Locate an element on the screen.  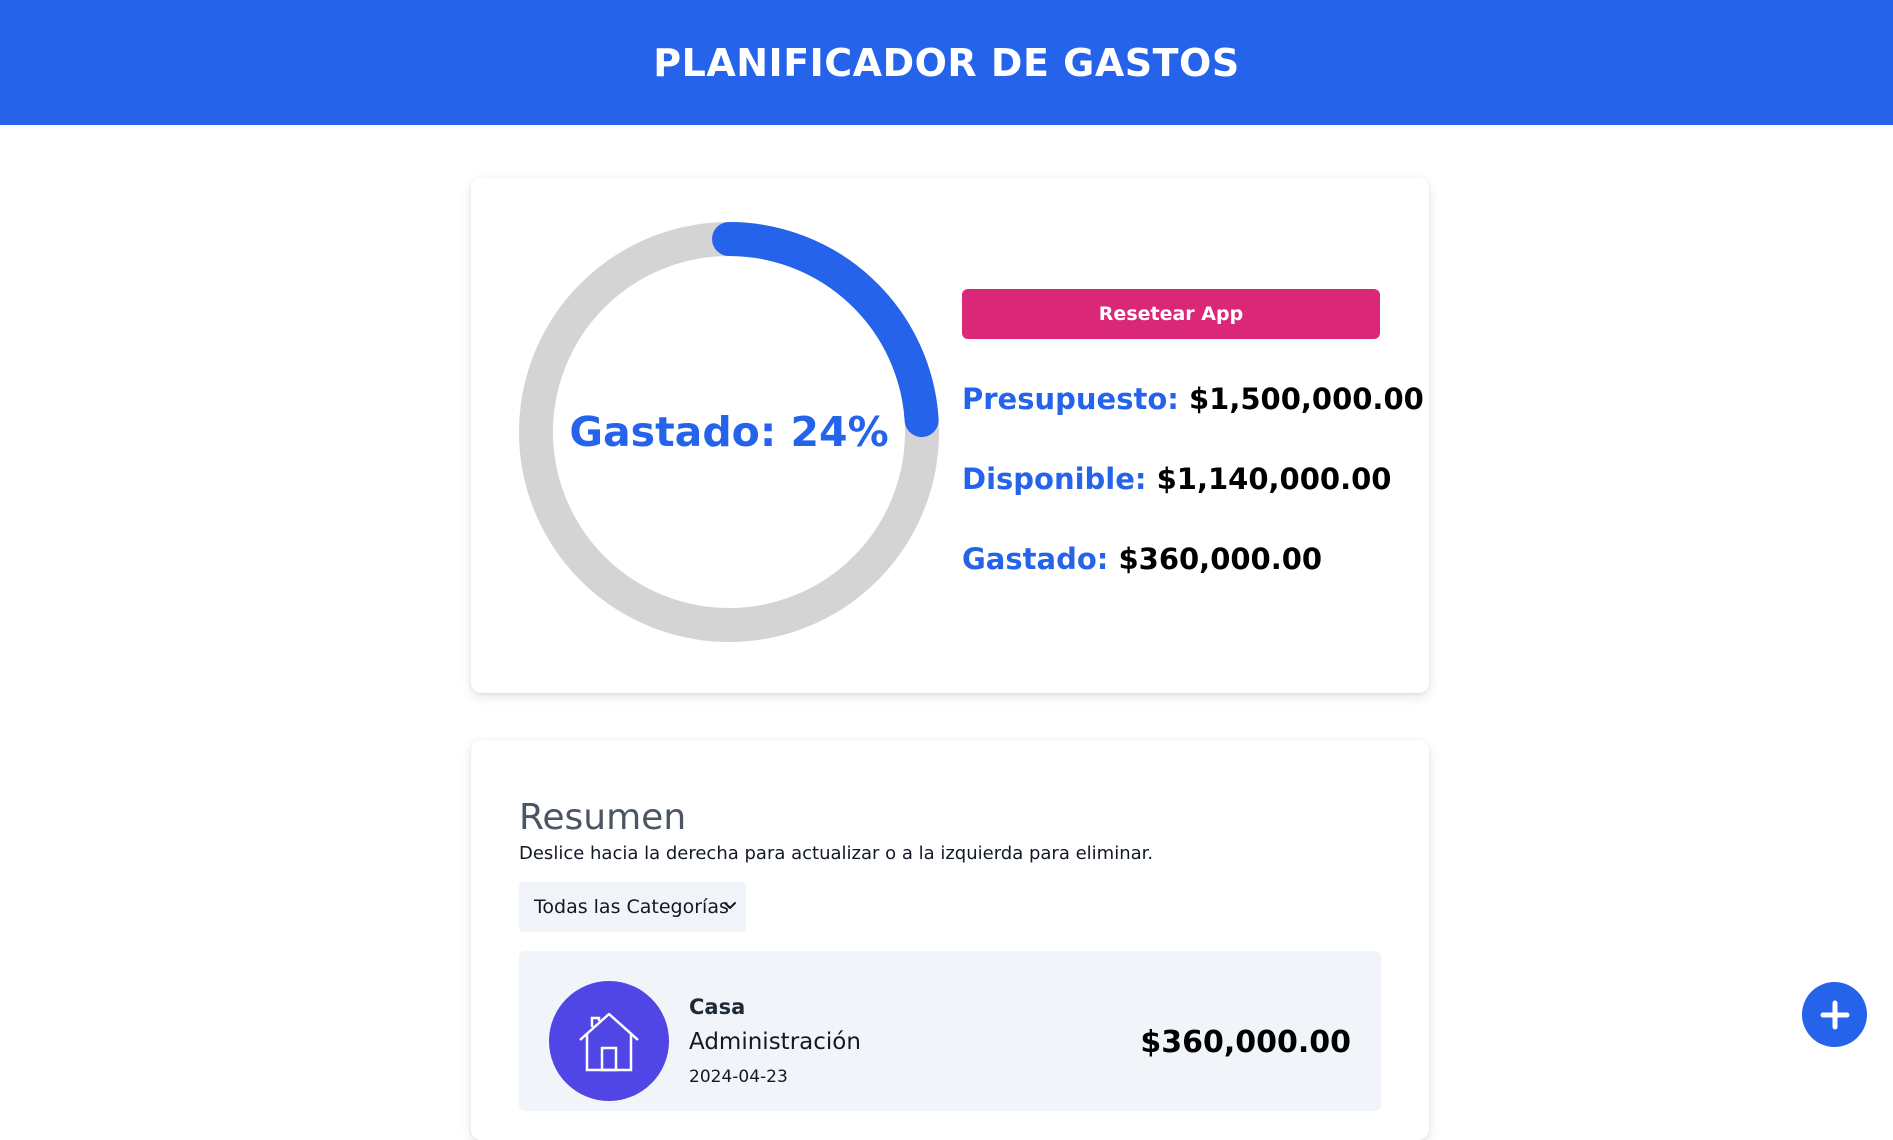
spent-stat: Gastado: $360,000.00 is located at coordinates (1142, 559).